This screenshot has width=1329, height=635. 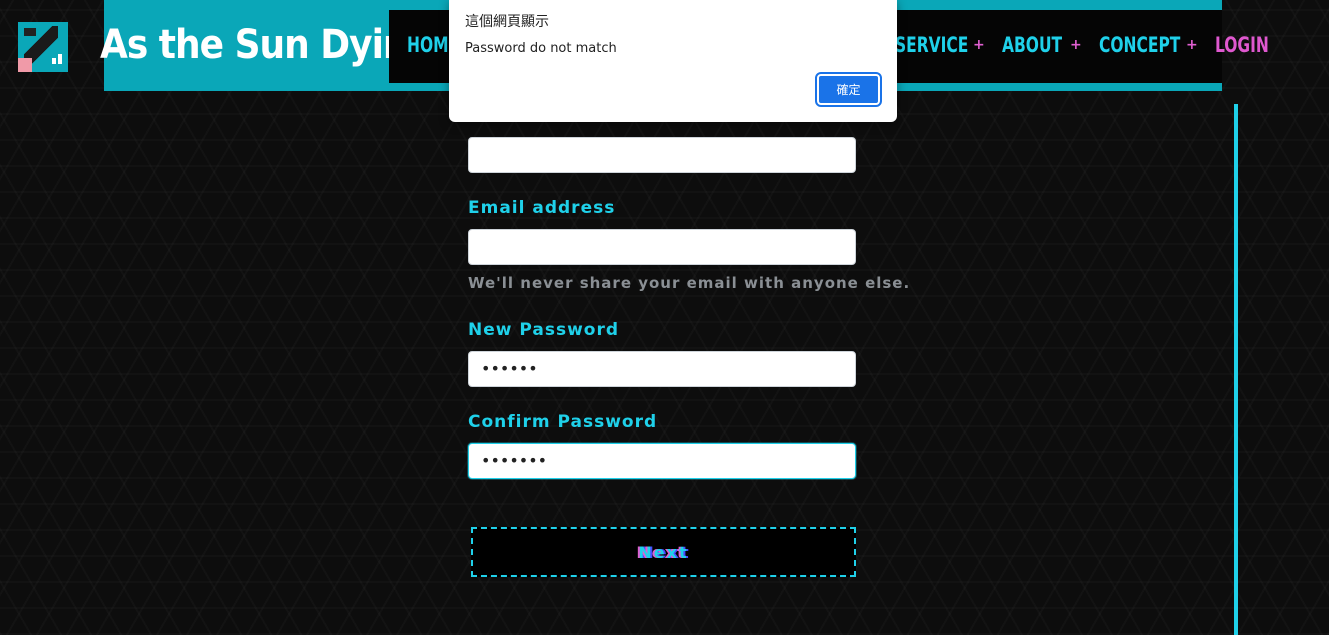 I want to click on email-field, so click(x=662, y=247).